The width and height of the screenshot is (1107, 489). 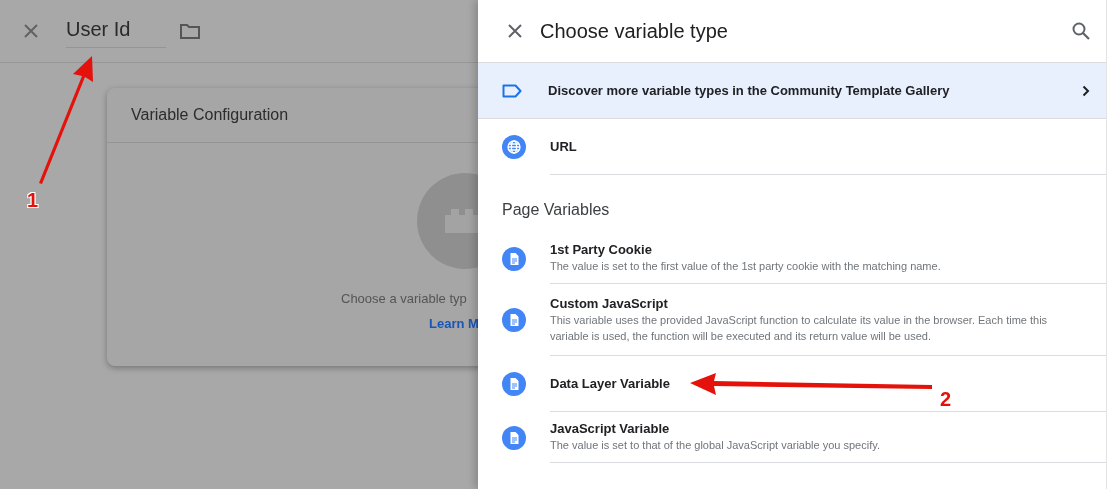 What do you see at coordinates (792, 147) in the screenshot?
I see `variable-type-item: URL` at bounding box center [792, 147].